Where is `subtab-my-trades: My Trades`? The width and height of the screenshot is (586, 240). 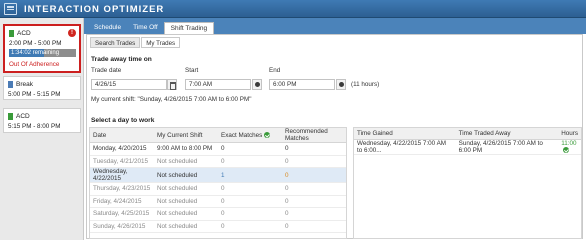 subtab-my-trades: My Trades is located at coordinates (161, 42).